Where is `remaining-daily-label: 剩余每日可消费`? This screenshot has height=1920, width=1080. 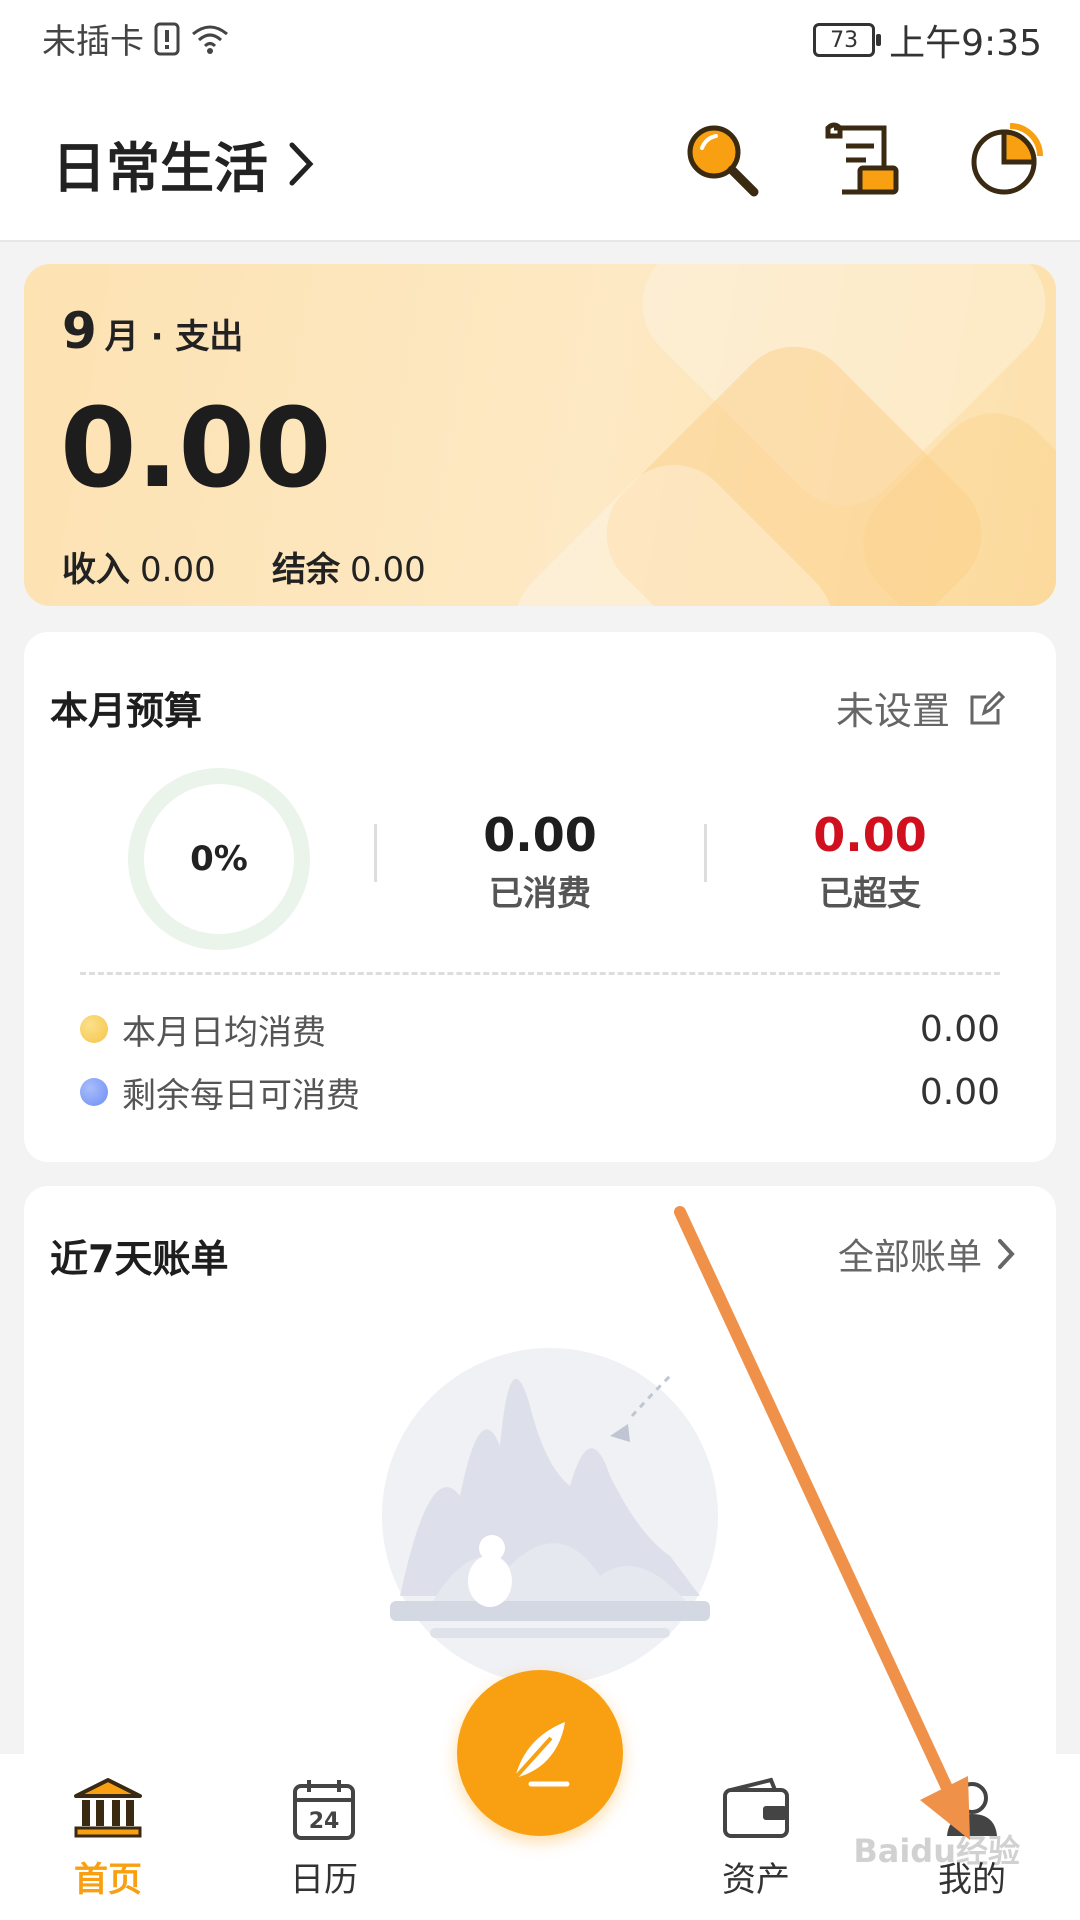
remaining-daily-label: 剩余每日可消费 is located at coordinates (241, 1095).